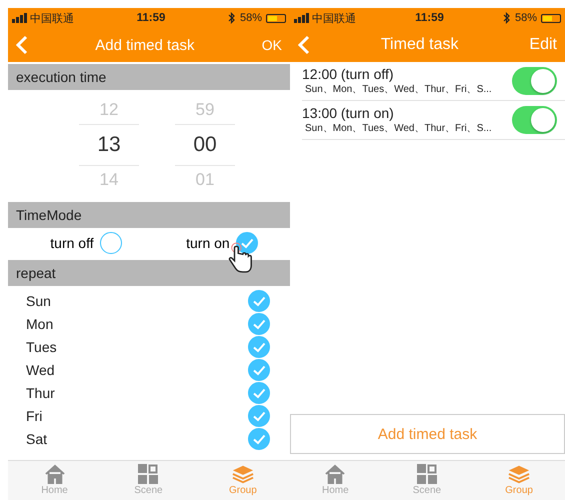  What do you see at coordinates (38, 300) in the screenshot?
I see `day-label: Sun` at bounding box center [38, 300].